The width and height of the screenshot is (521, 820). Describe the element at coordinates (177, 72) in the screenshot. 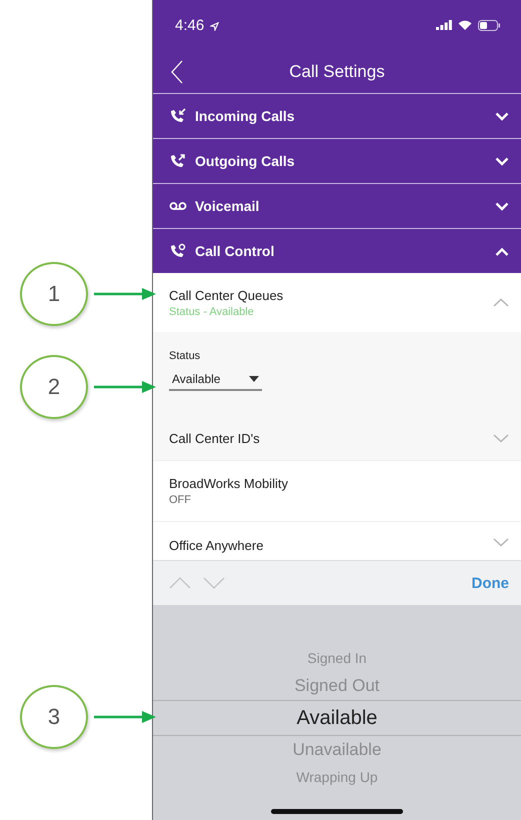

I see `back-icon` at that location.